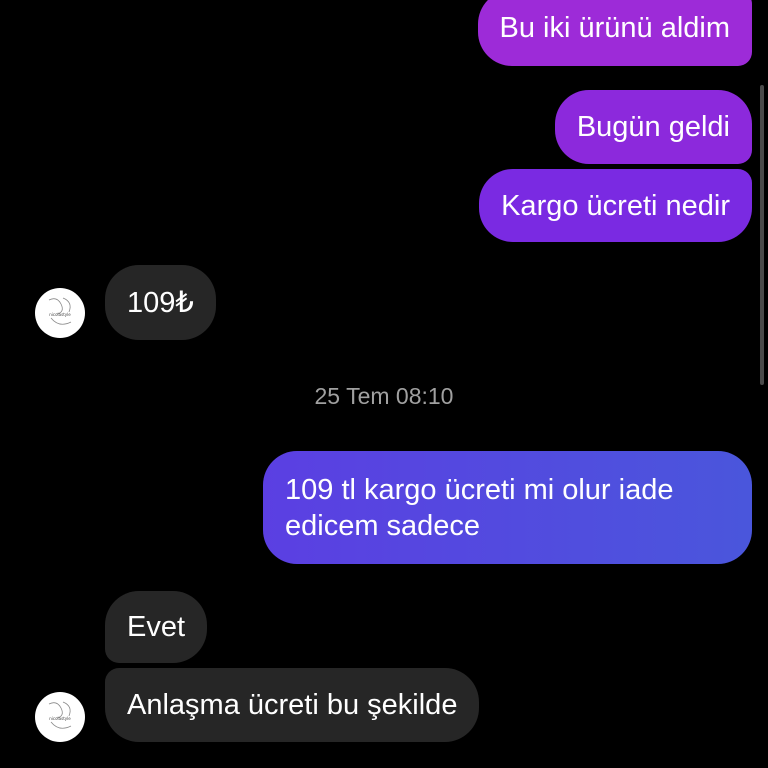  Describe the element at coordinates (615, 28) in the screenshot. I see `message-text: Bu iki ürünü aldim` at that location.